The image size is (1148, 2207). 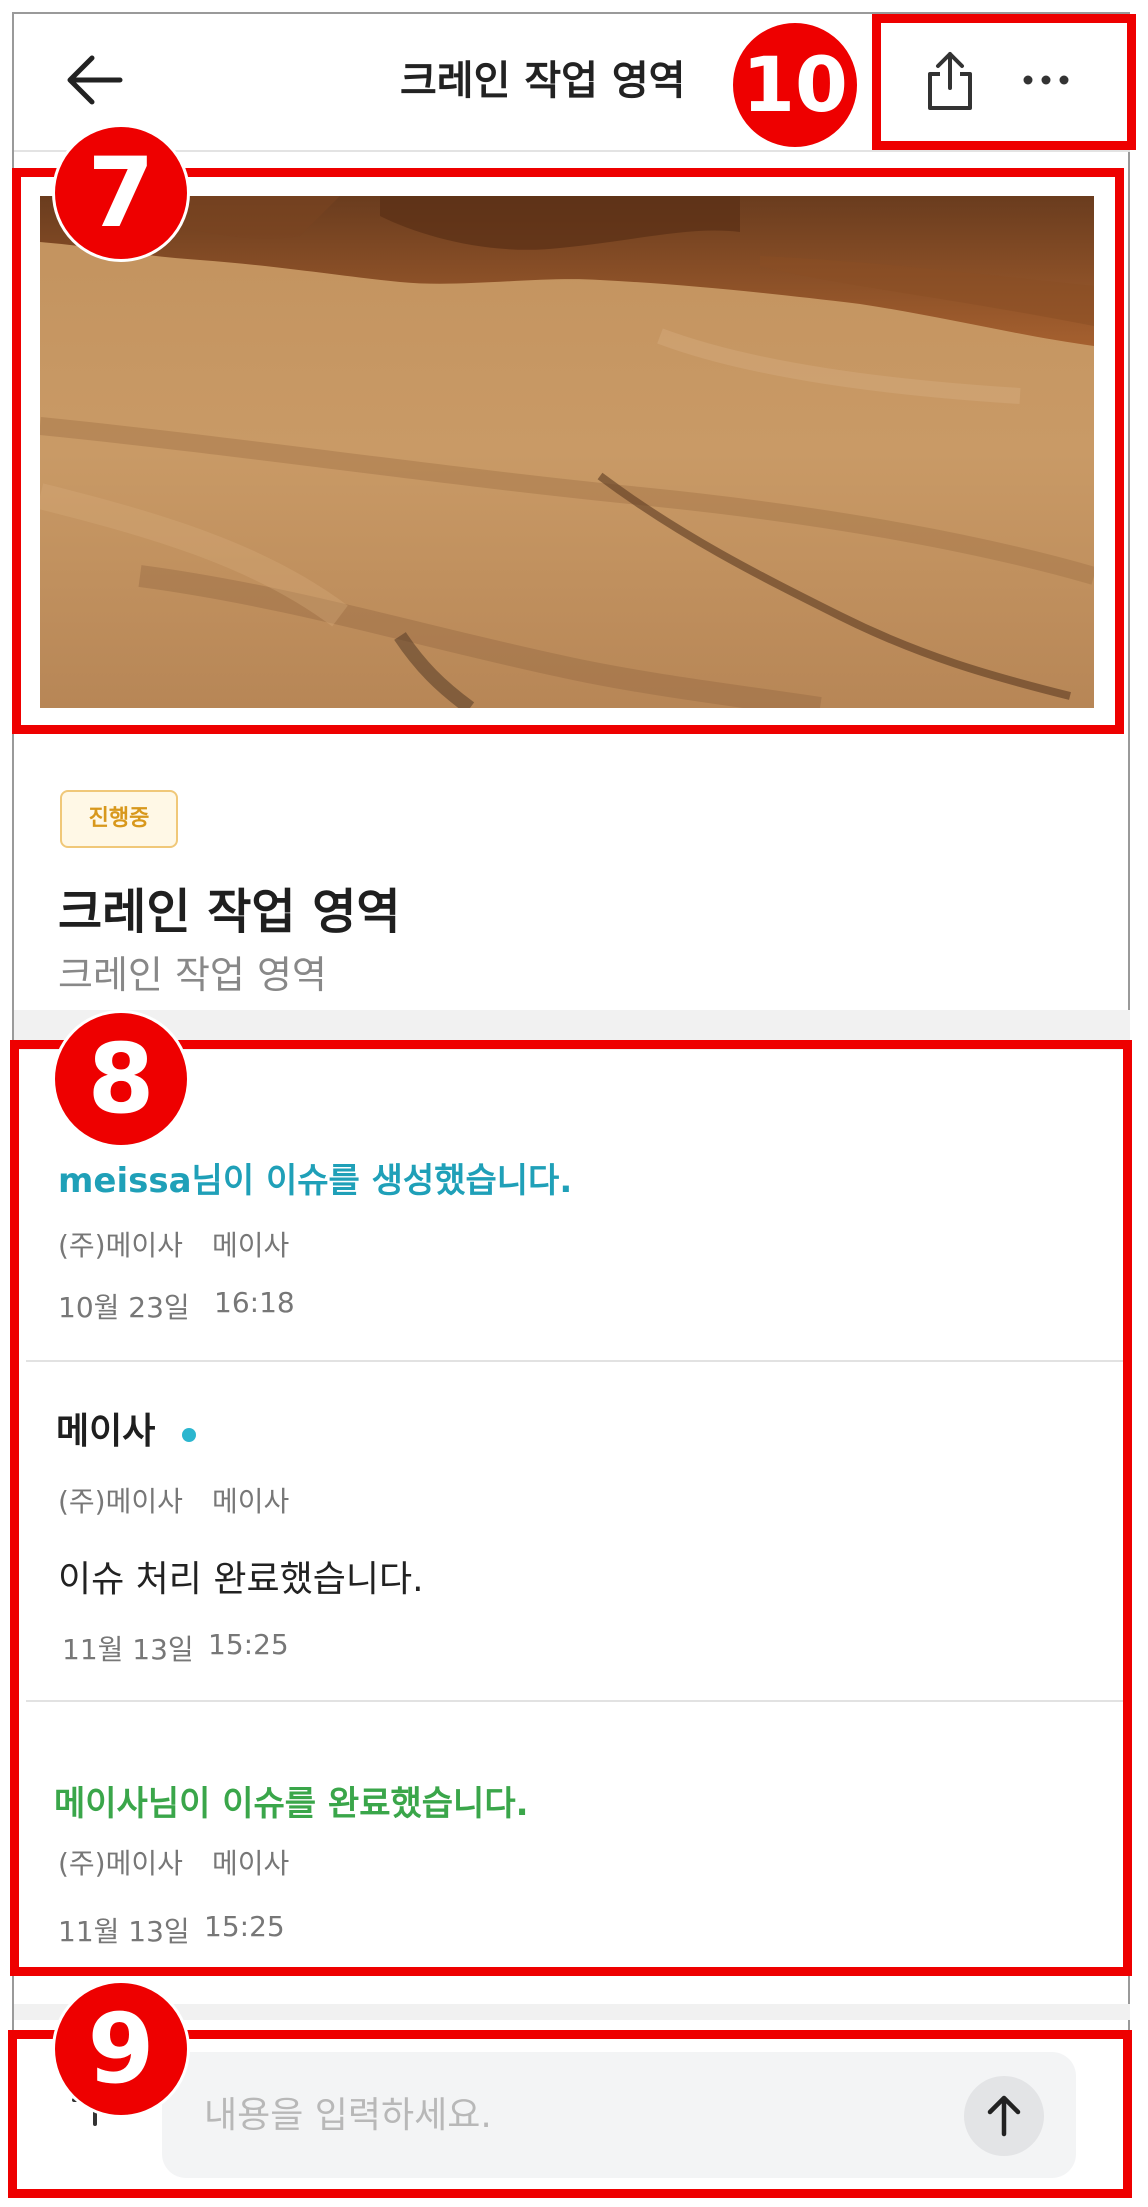 I want to click on annotation-number: 7, so click(x=121, y=193).